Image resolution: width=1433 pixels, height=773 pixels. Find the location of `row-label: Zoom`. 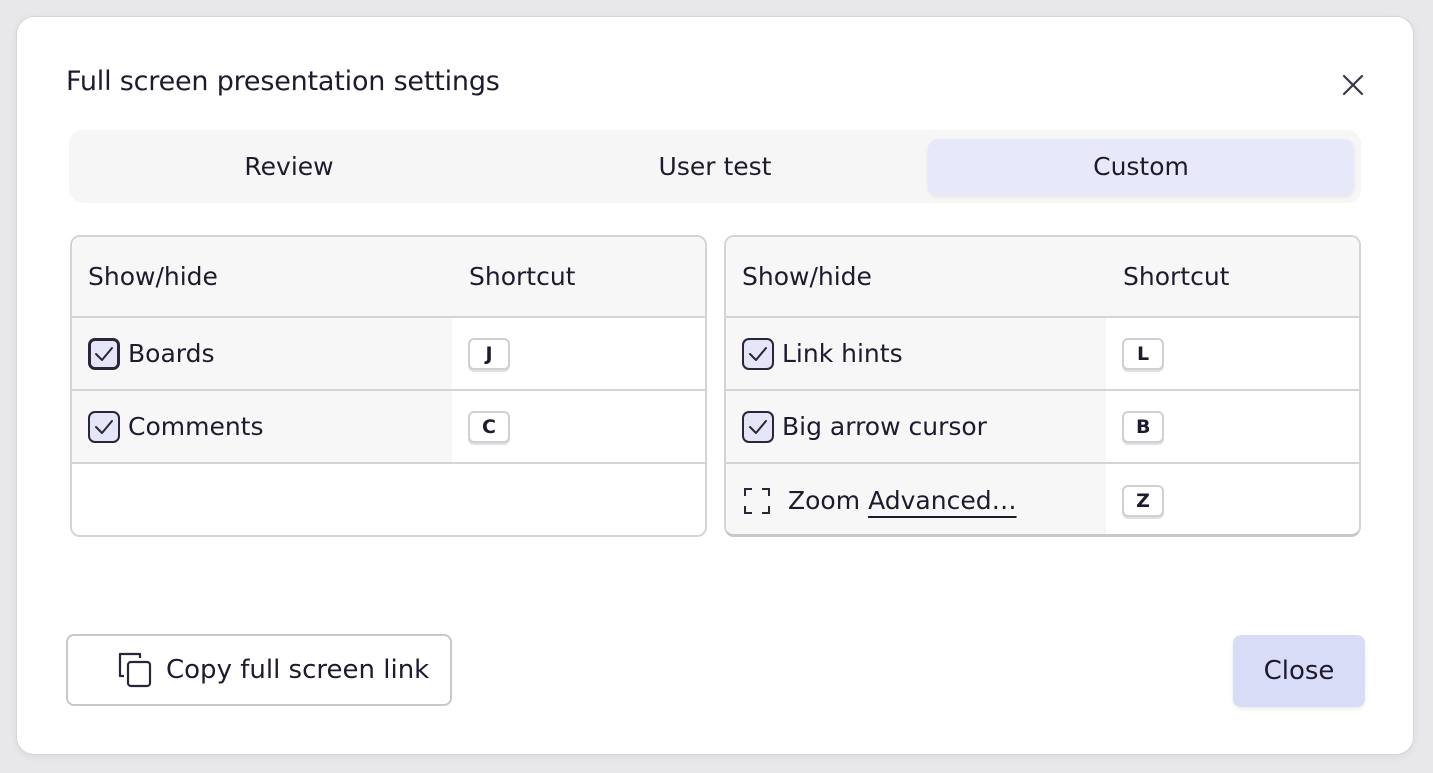

row-label: Zoom is located at coordinates (824, 500).